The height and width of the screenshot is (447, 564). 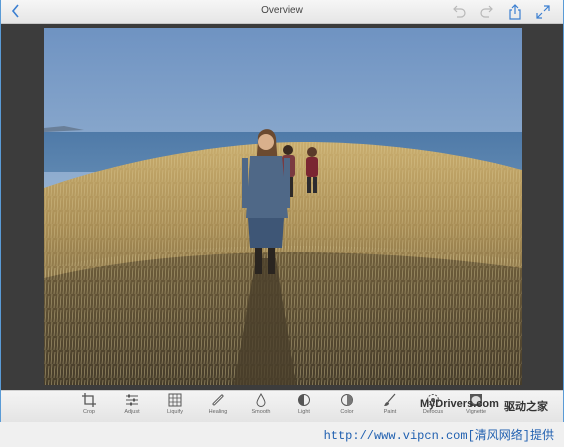 What do you see at coordinates (304, 400) in the screenshot?
I see `half-circle-icon` at bounding box center [304, 400].